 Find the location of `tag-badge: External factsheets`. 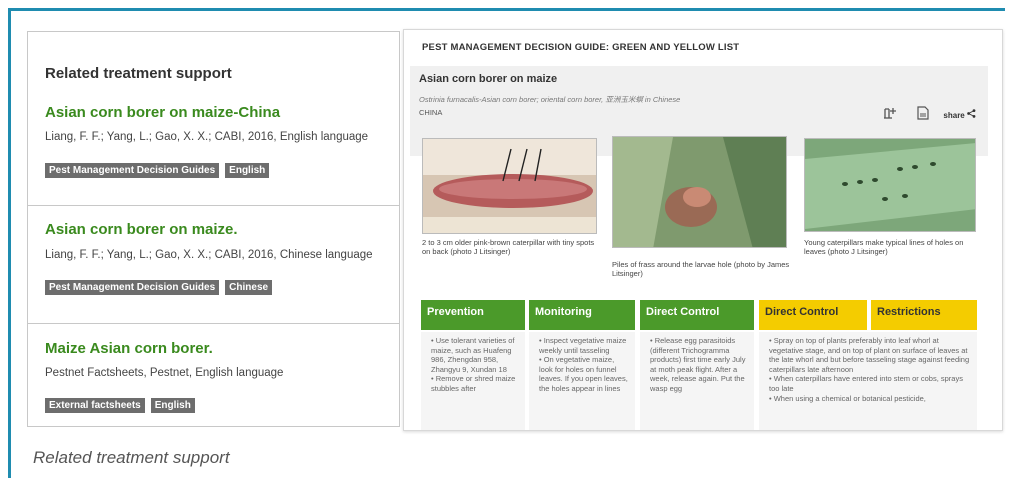

tag-badge: External factsheets is located at coordinates (95, 405).